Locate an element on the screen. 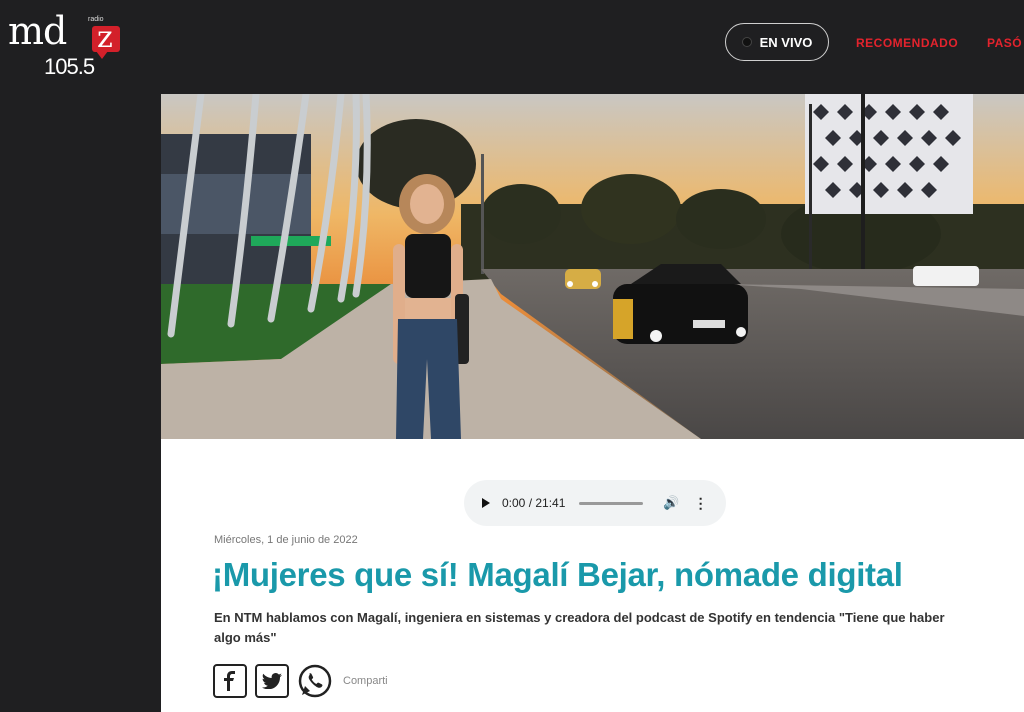  nav-paso: PASÓ is located at coordinates (1004, 43).